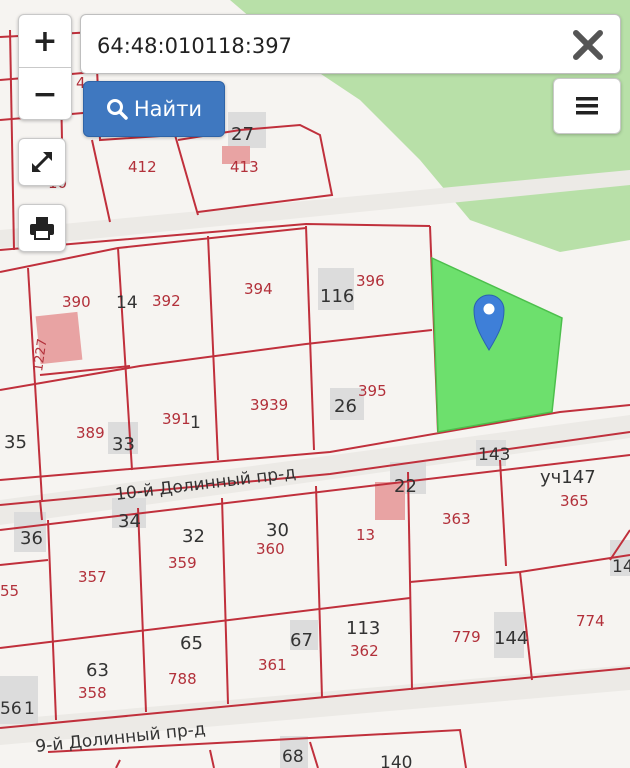 The width and height of the screenshot is (630, 768). I want to click on parcel-label: 140, so click(396, 760).